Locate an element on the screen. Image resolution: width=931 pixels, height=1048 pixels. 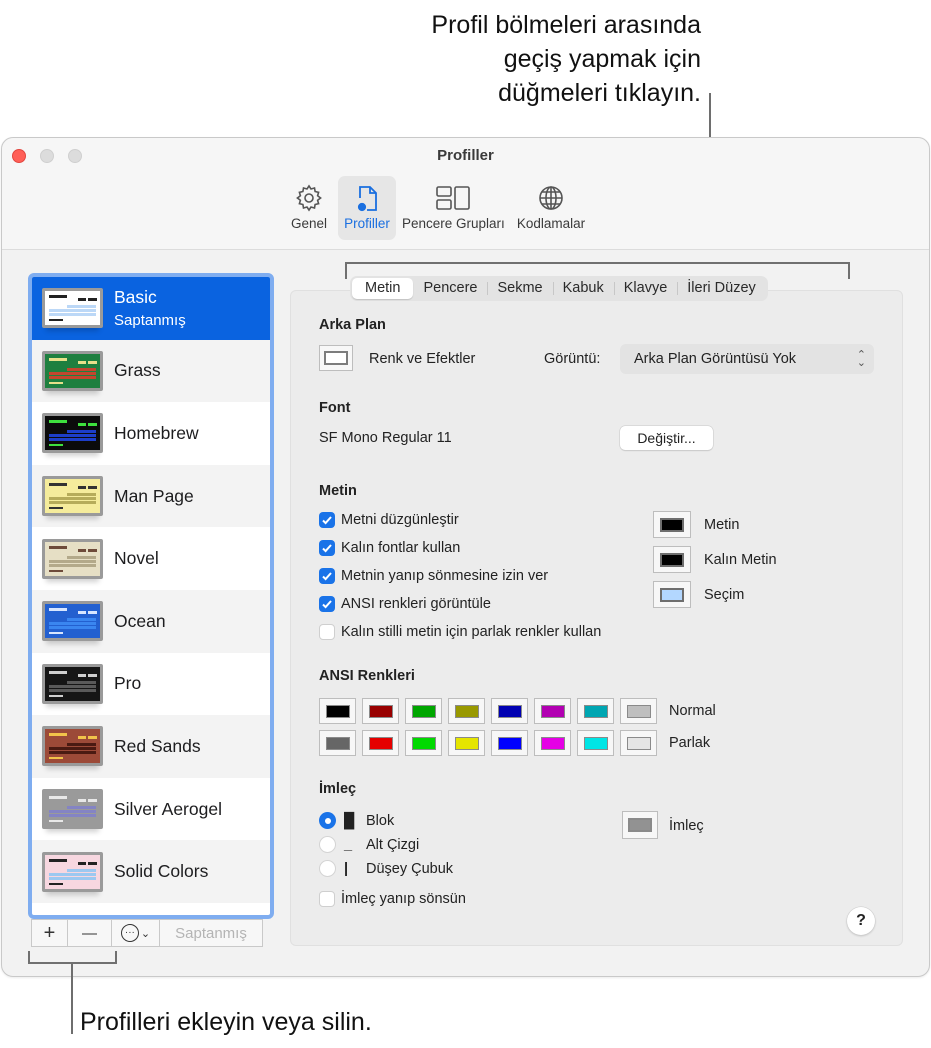
help-button: ? is located at coordinates (861, 921).